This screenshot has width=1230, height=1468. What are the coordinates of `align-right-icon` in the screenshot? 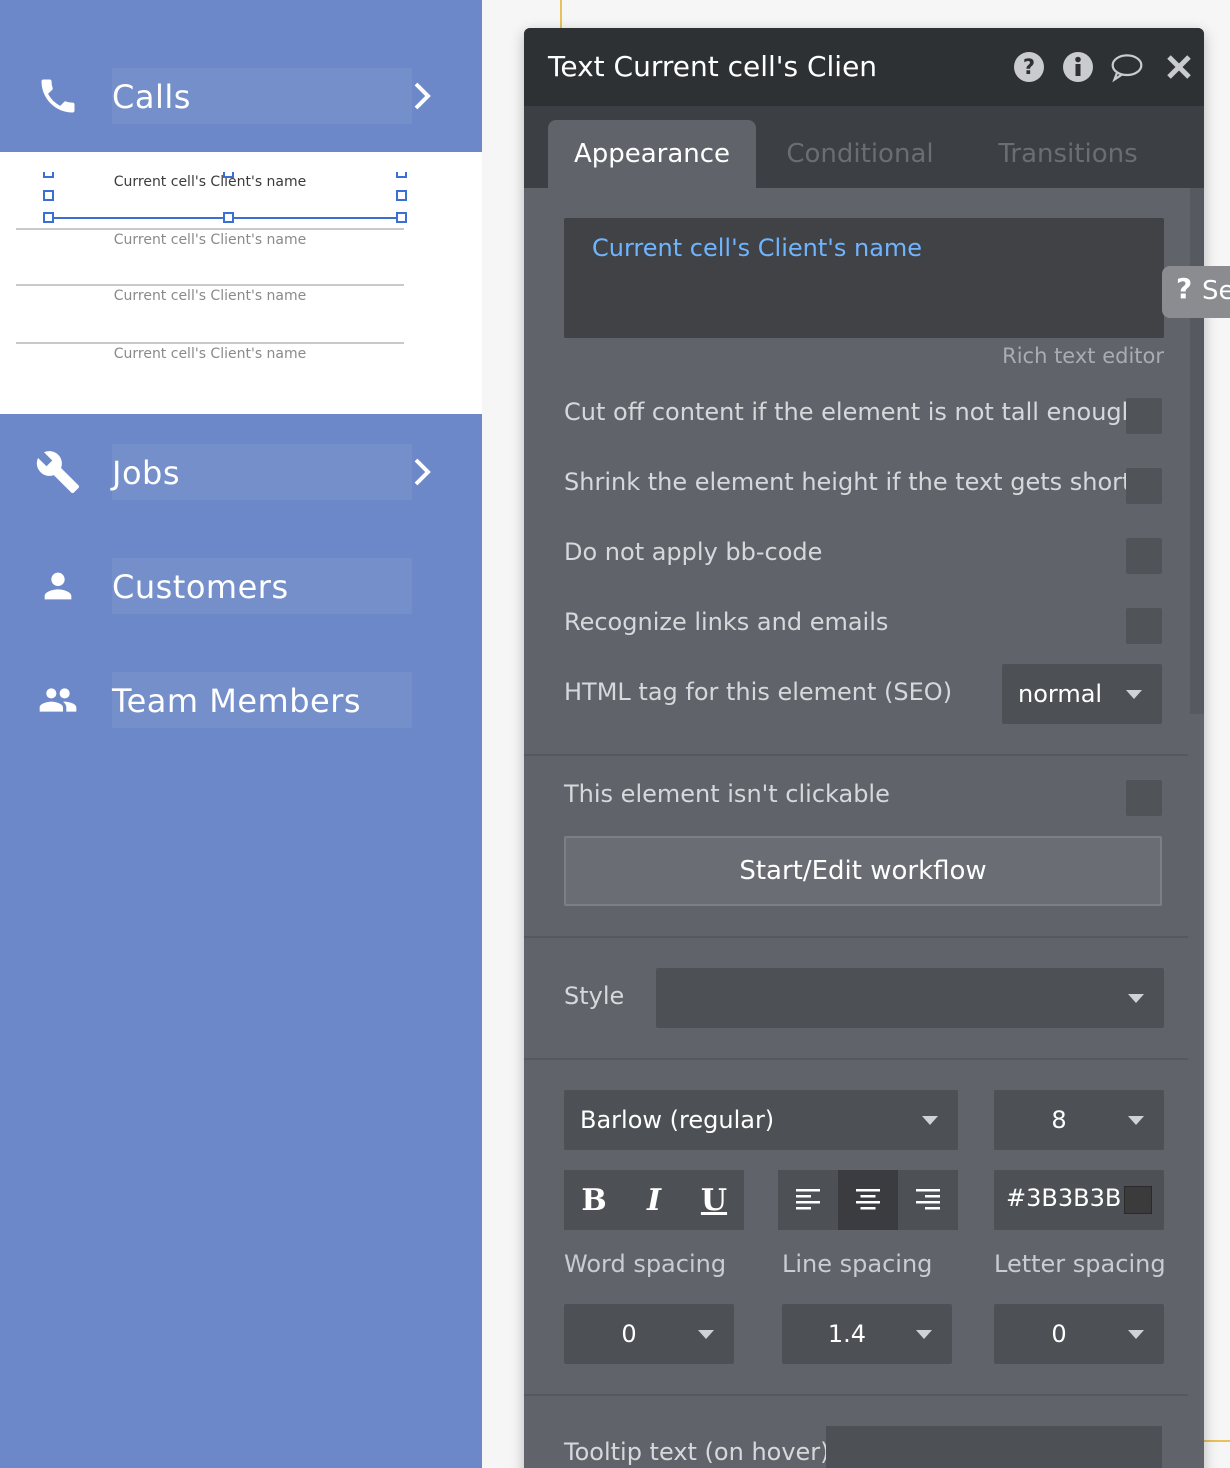 It's located at (928, 1199).